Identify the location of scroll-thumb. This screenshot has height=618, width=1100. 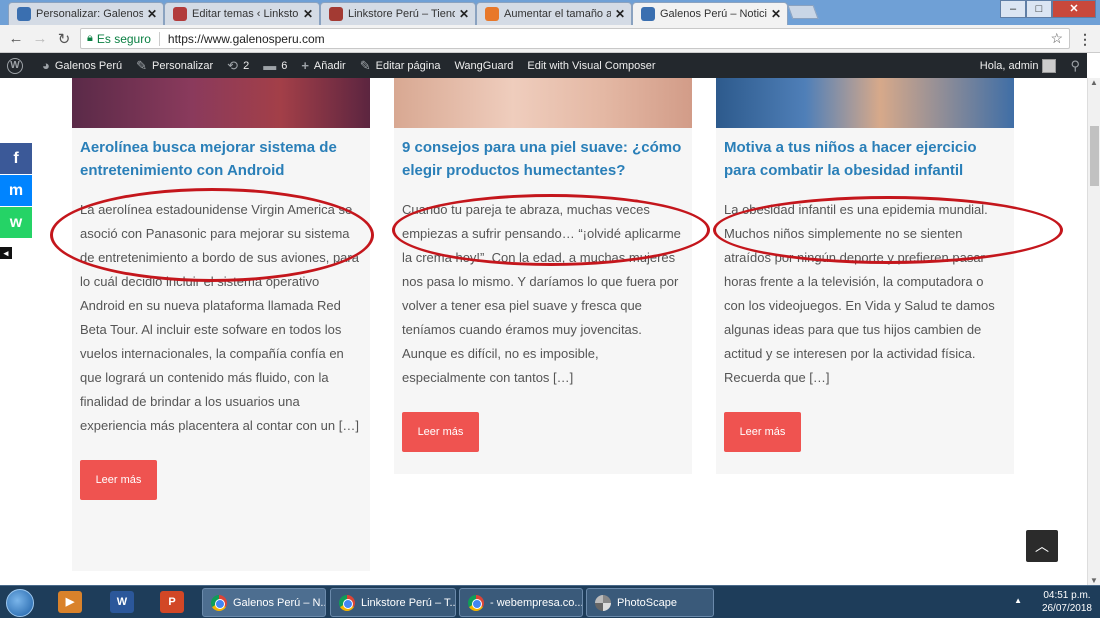
(1094, 156).